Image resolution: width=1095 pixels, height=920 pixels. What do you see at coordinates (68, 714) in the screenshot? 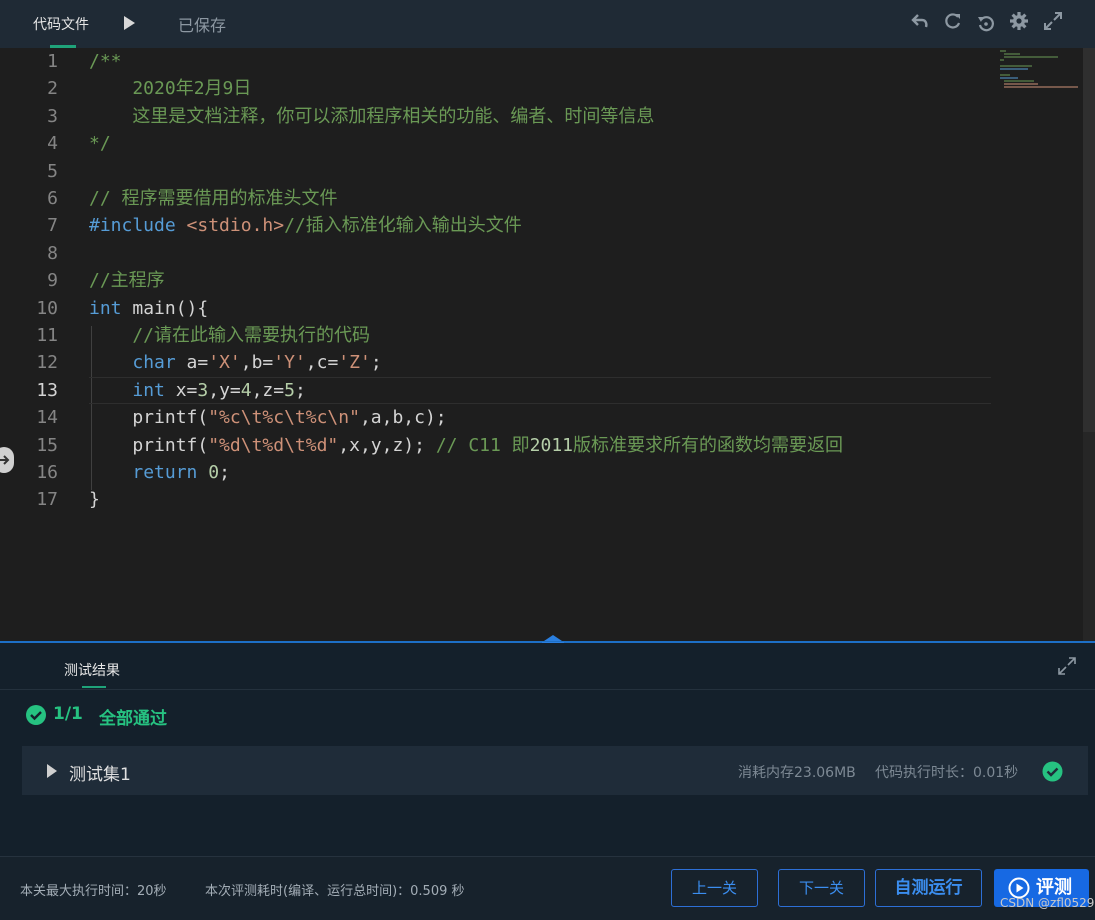
I see `pass-count: 1/1` at bounding box center [68, 714].